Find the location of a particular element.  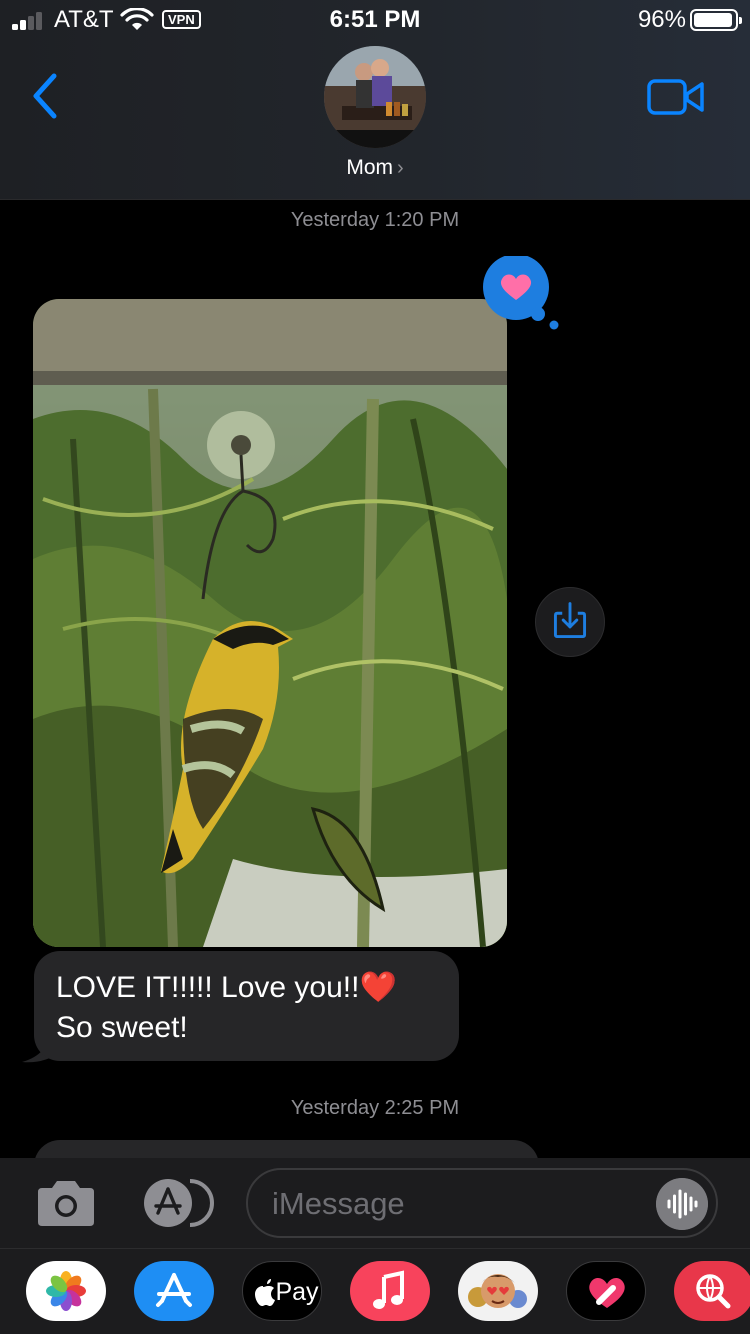

conversation-header: AT&T VPN 6:51 PM 96% Mom › is located at coordinates (375, 100).